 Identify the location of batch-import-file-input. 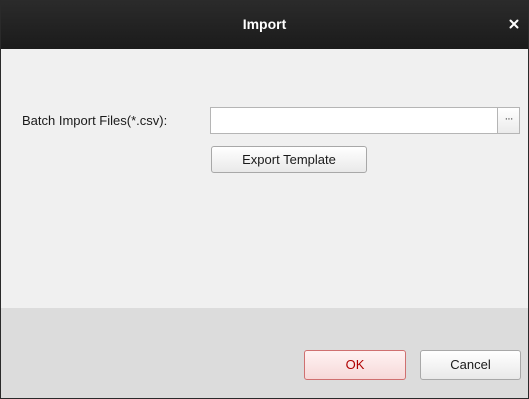
(354, 120).